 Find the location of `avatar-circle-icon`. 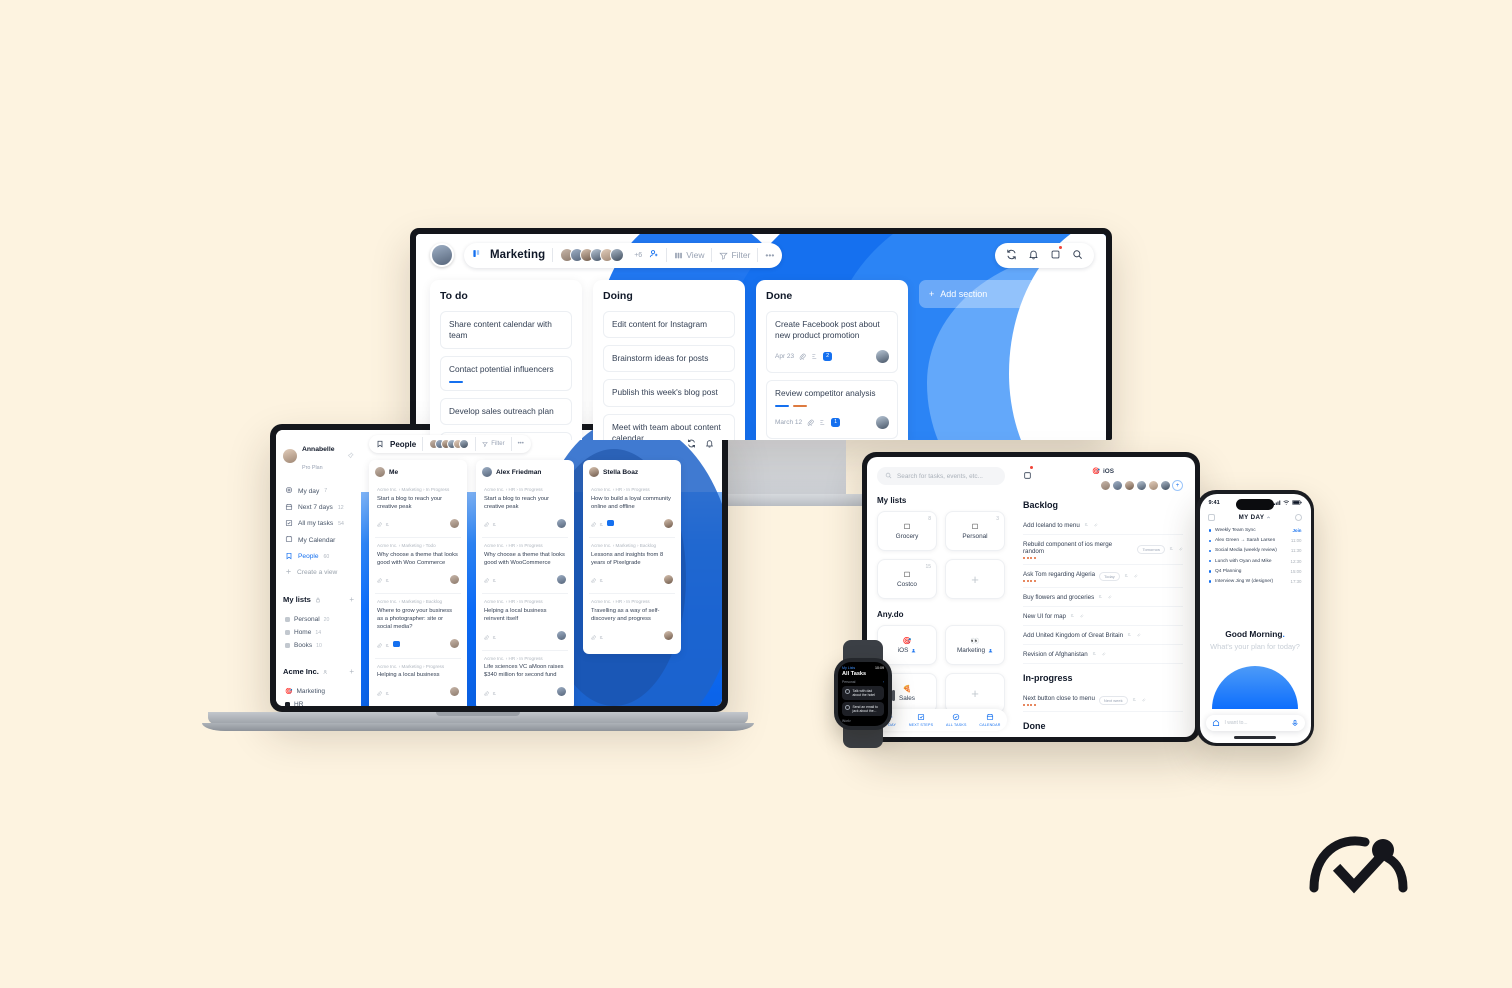

avatar-circle-icon is located at coordinates (1299, 517).